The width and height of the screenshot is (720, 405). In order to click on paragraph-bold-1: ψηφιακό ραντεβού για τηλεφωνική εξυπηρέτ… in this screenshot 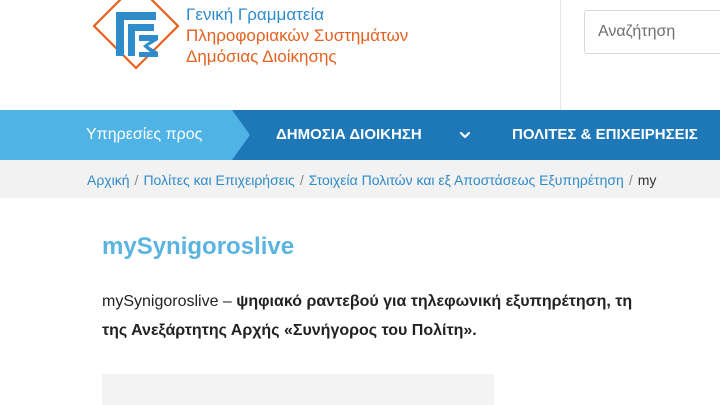, I will do `click(434, 301)`.